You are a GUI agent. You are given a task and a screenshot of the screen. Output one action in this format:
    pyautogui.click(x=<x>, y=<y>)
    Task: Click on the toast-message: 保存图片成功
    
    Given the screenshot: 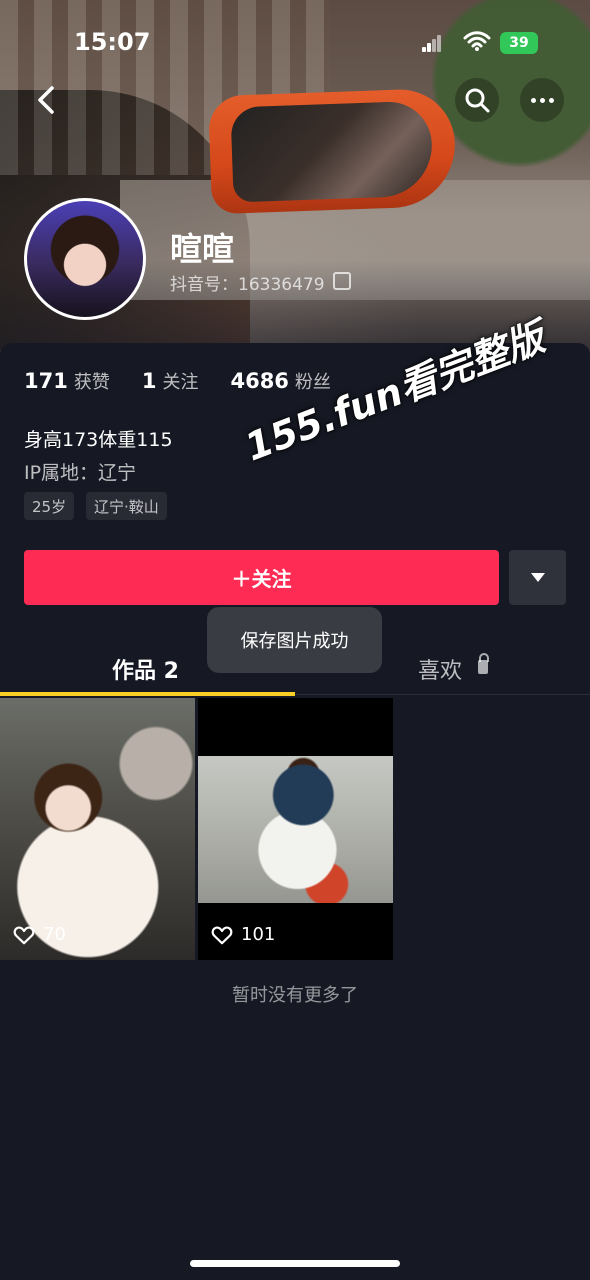 What is the action you would take?
    pyautogui.click(x=294, y=640)
    